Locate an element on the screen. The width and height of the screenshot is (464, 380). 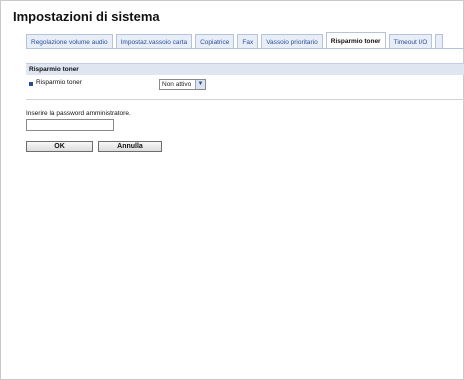
tab-fax: Fax is located at coordinates (248, 41).